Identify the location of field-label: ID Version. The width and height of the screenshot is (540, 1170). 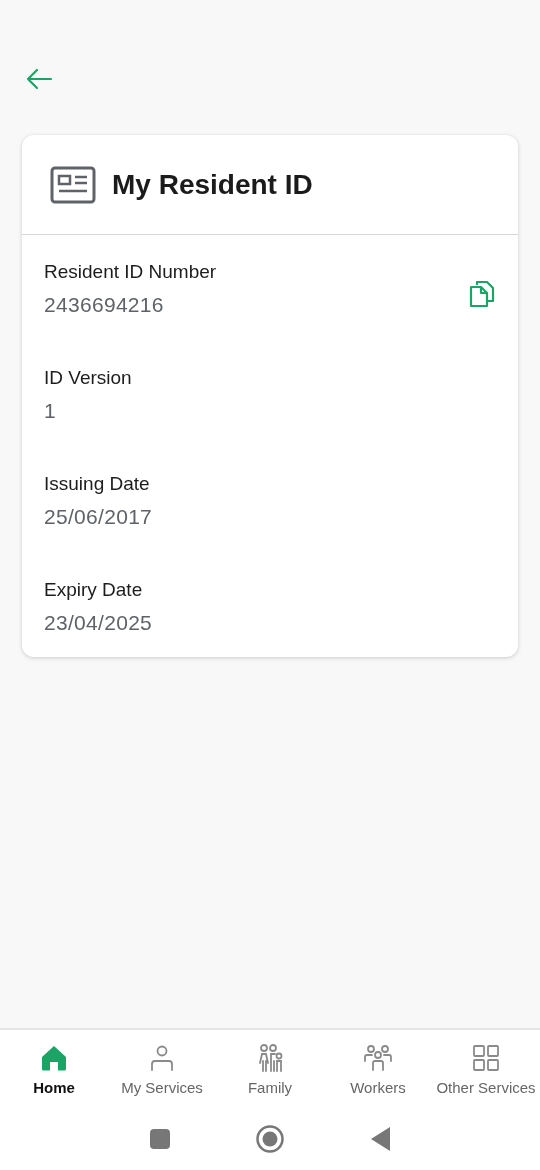
(88, 378).